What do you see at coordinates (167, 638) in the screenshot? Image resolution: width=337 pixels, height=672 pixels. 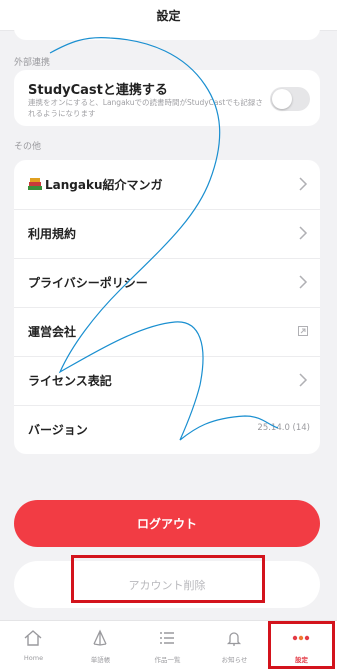 I see `list-icon` at bounding box center [167, 638].